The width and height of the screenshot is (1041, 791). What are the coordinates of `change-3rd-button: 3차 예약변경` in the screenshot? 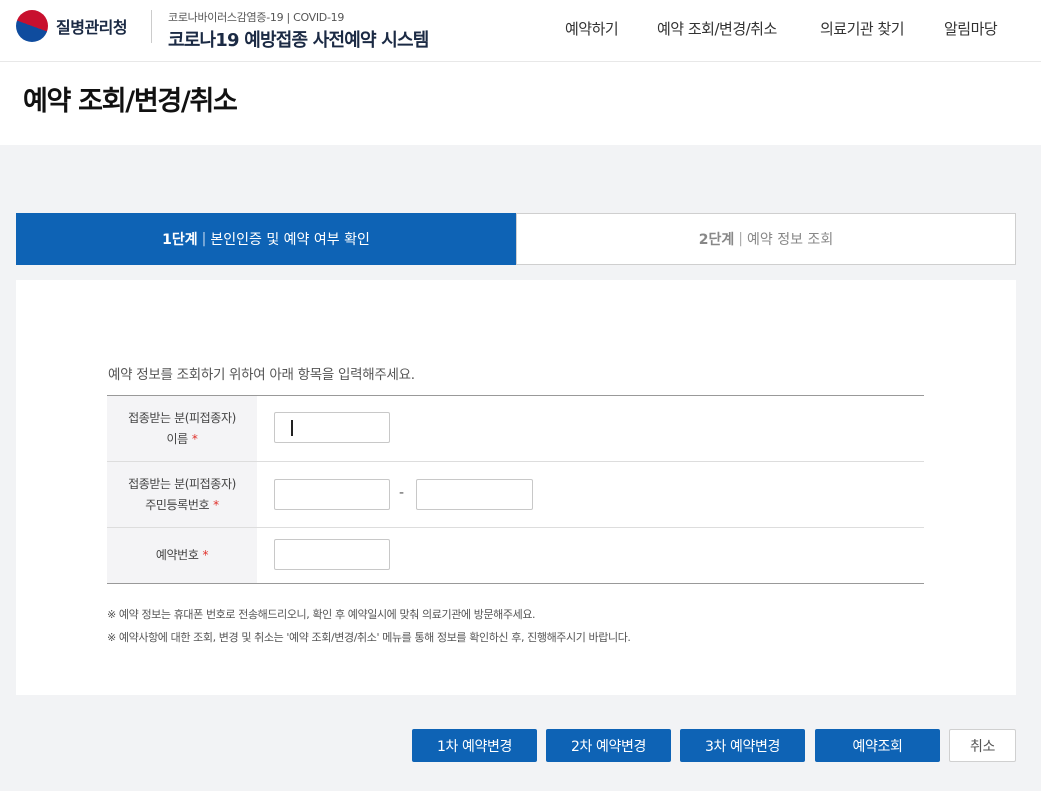 It's located at (742, 745).